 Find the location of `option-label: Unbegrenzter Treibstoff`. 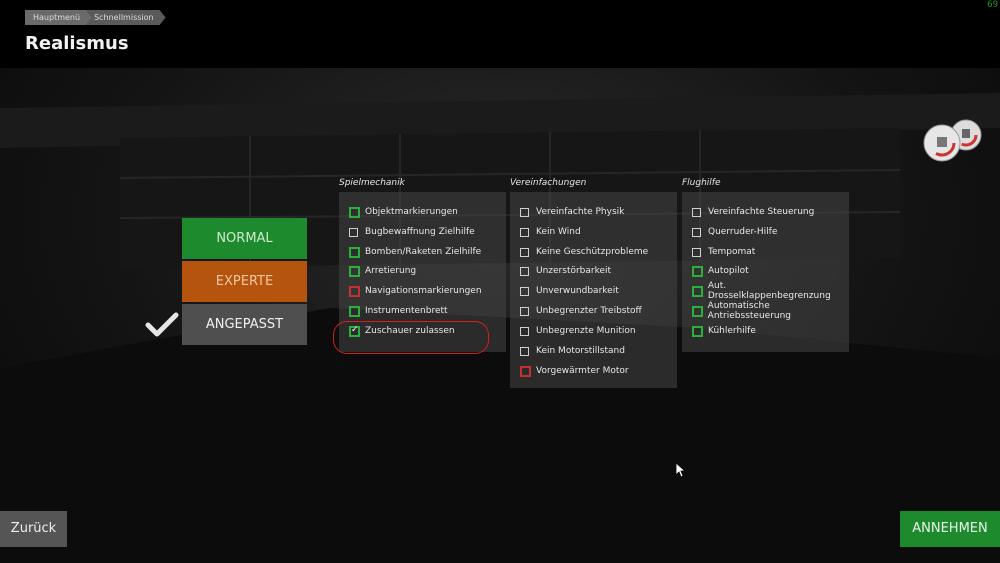

option-label: Unbegrenzter Treibstoff is located at coordinates (589, 311).